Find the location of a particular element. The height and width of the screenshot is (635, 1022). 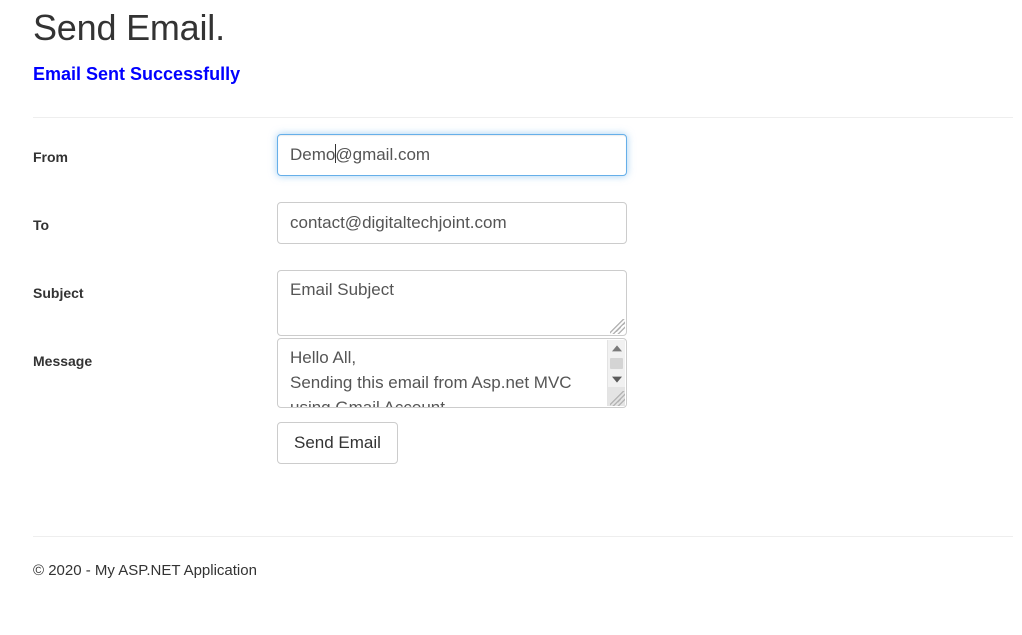

page-title: Send Email. is located at coordinates (129, 27).